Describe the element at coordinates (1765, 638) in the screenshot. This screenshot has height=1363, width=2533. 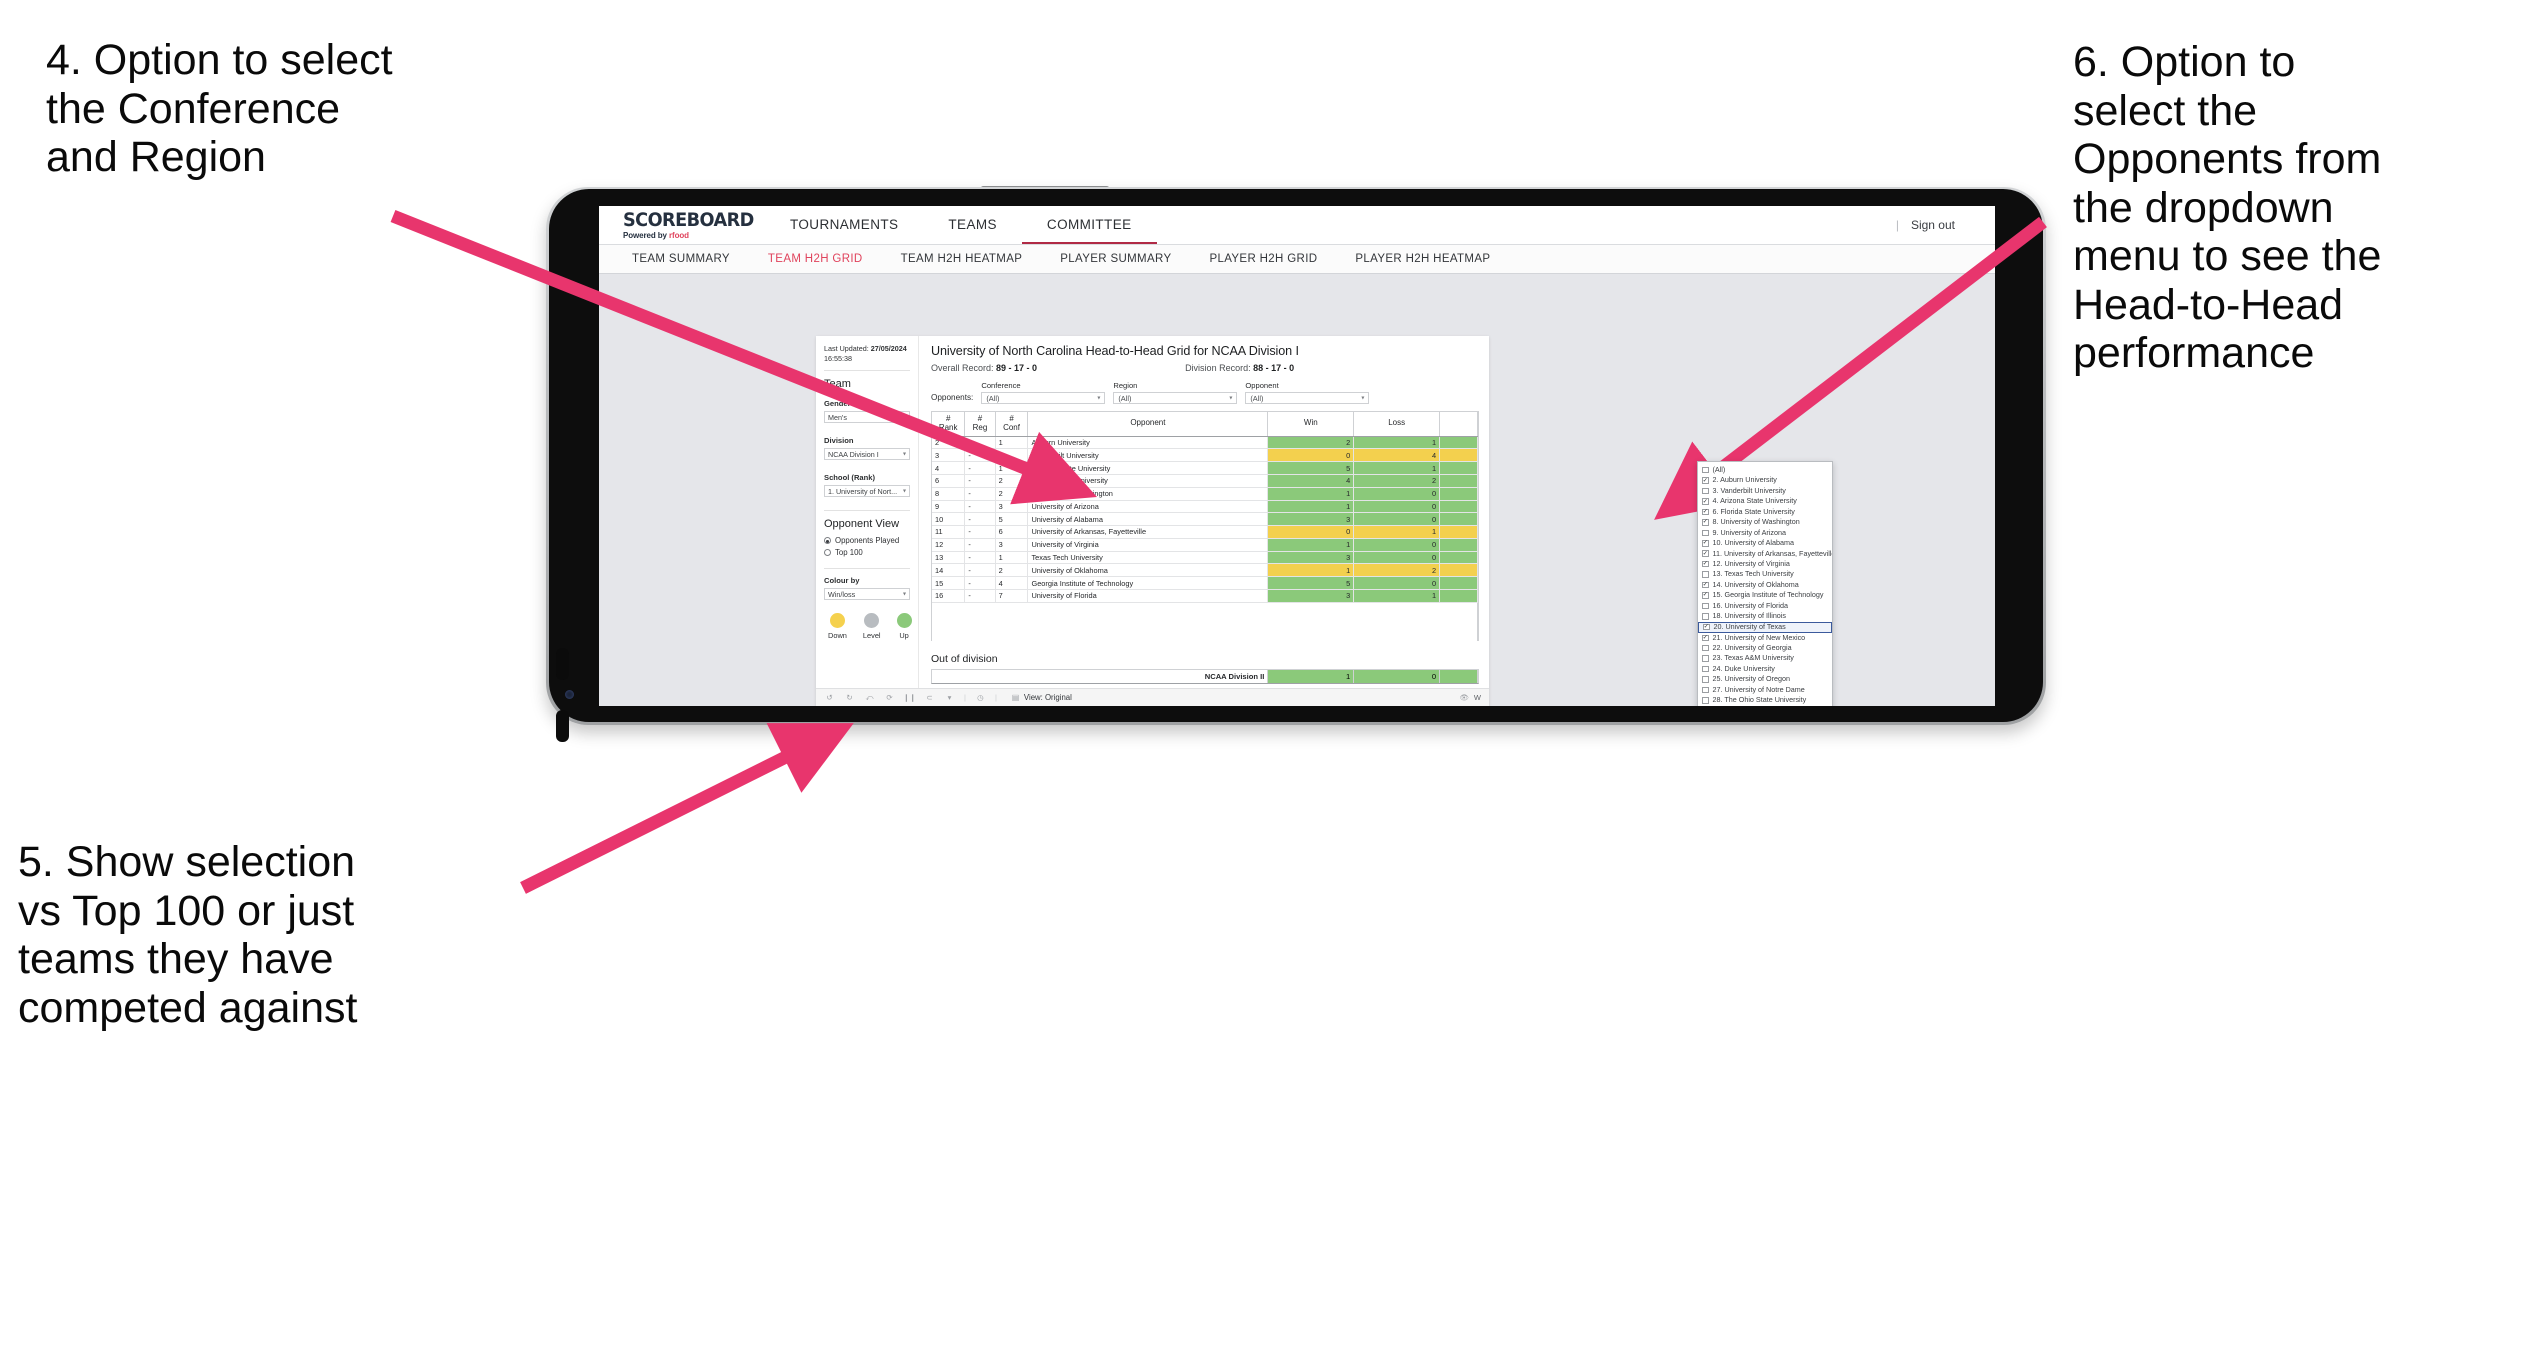
I see `dropdown-option: ✓ 21. University of New Mexico` at that location.